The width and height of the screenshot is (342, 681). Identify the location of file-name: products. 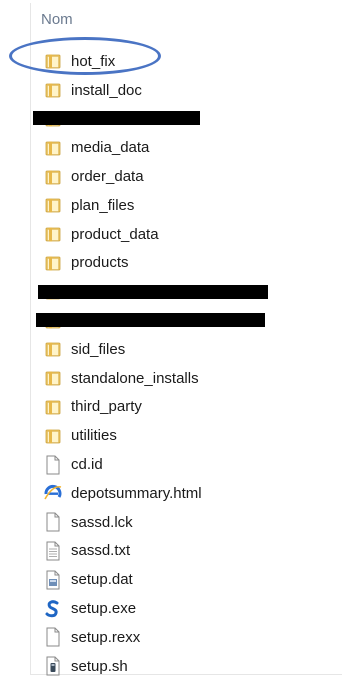
(100, 263).